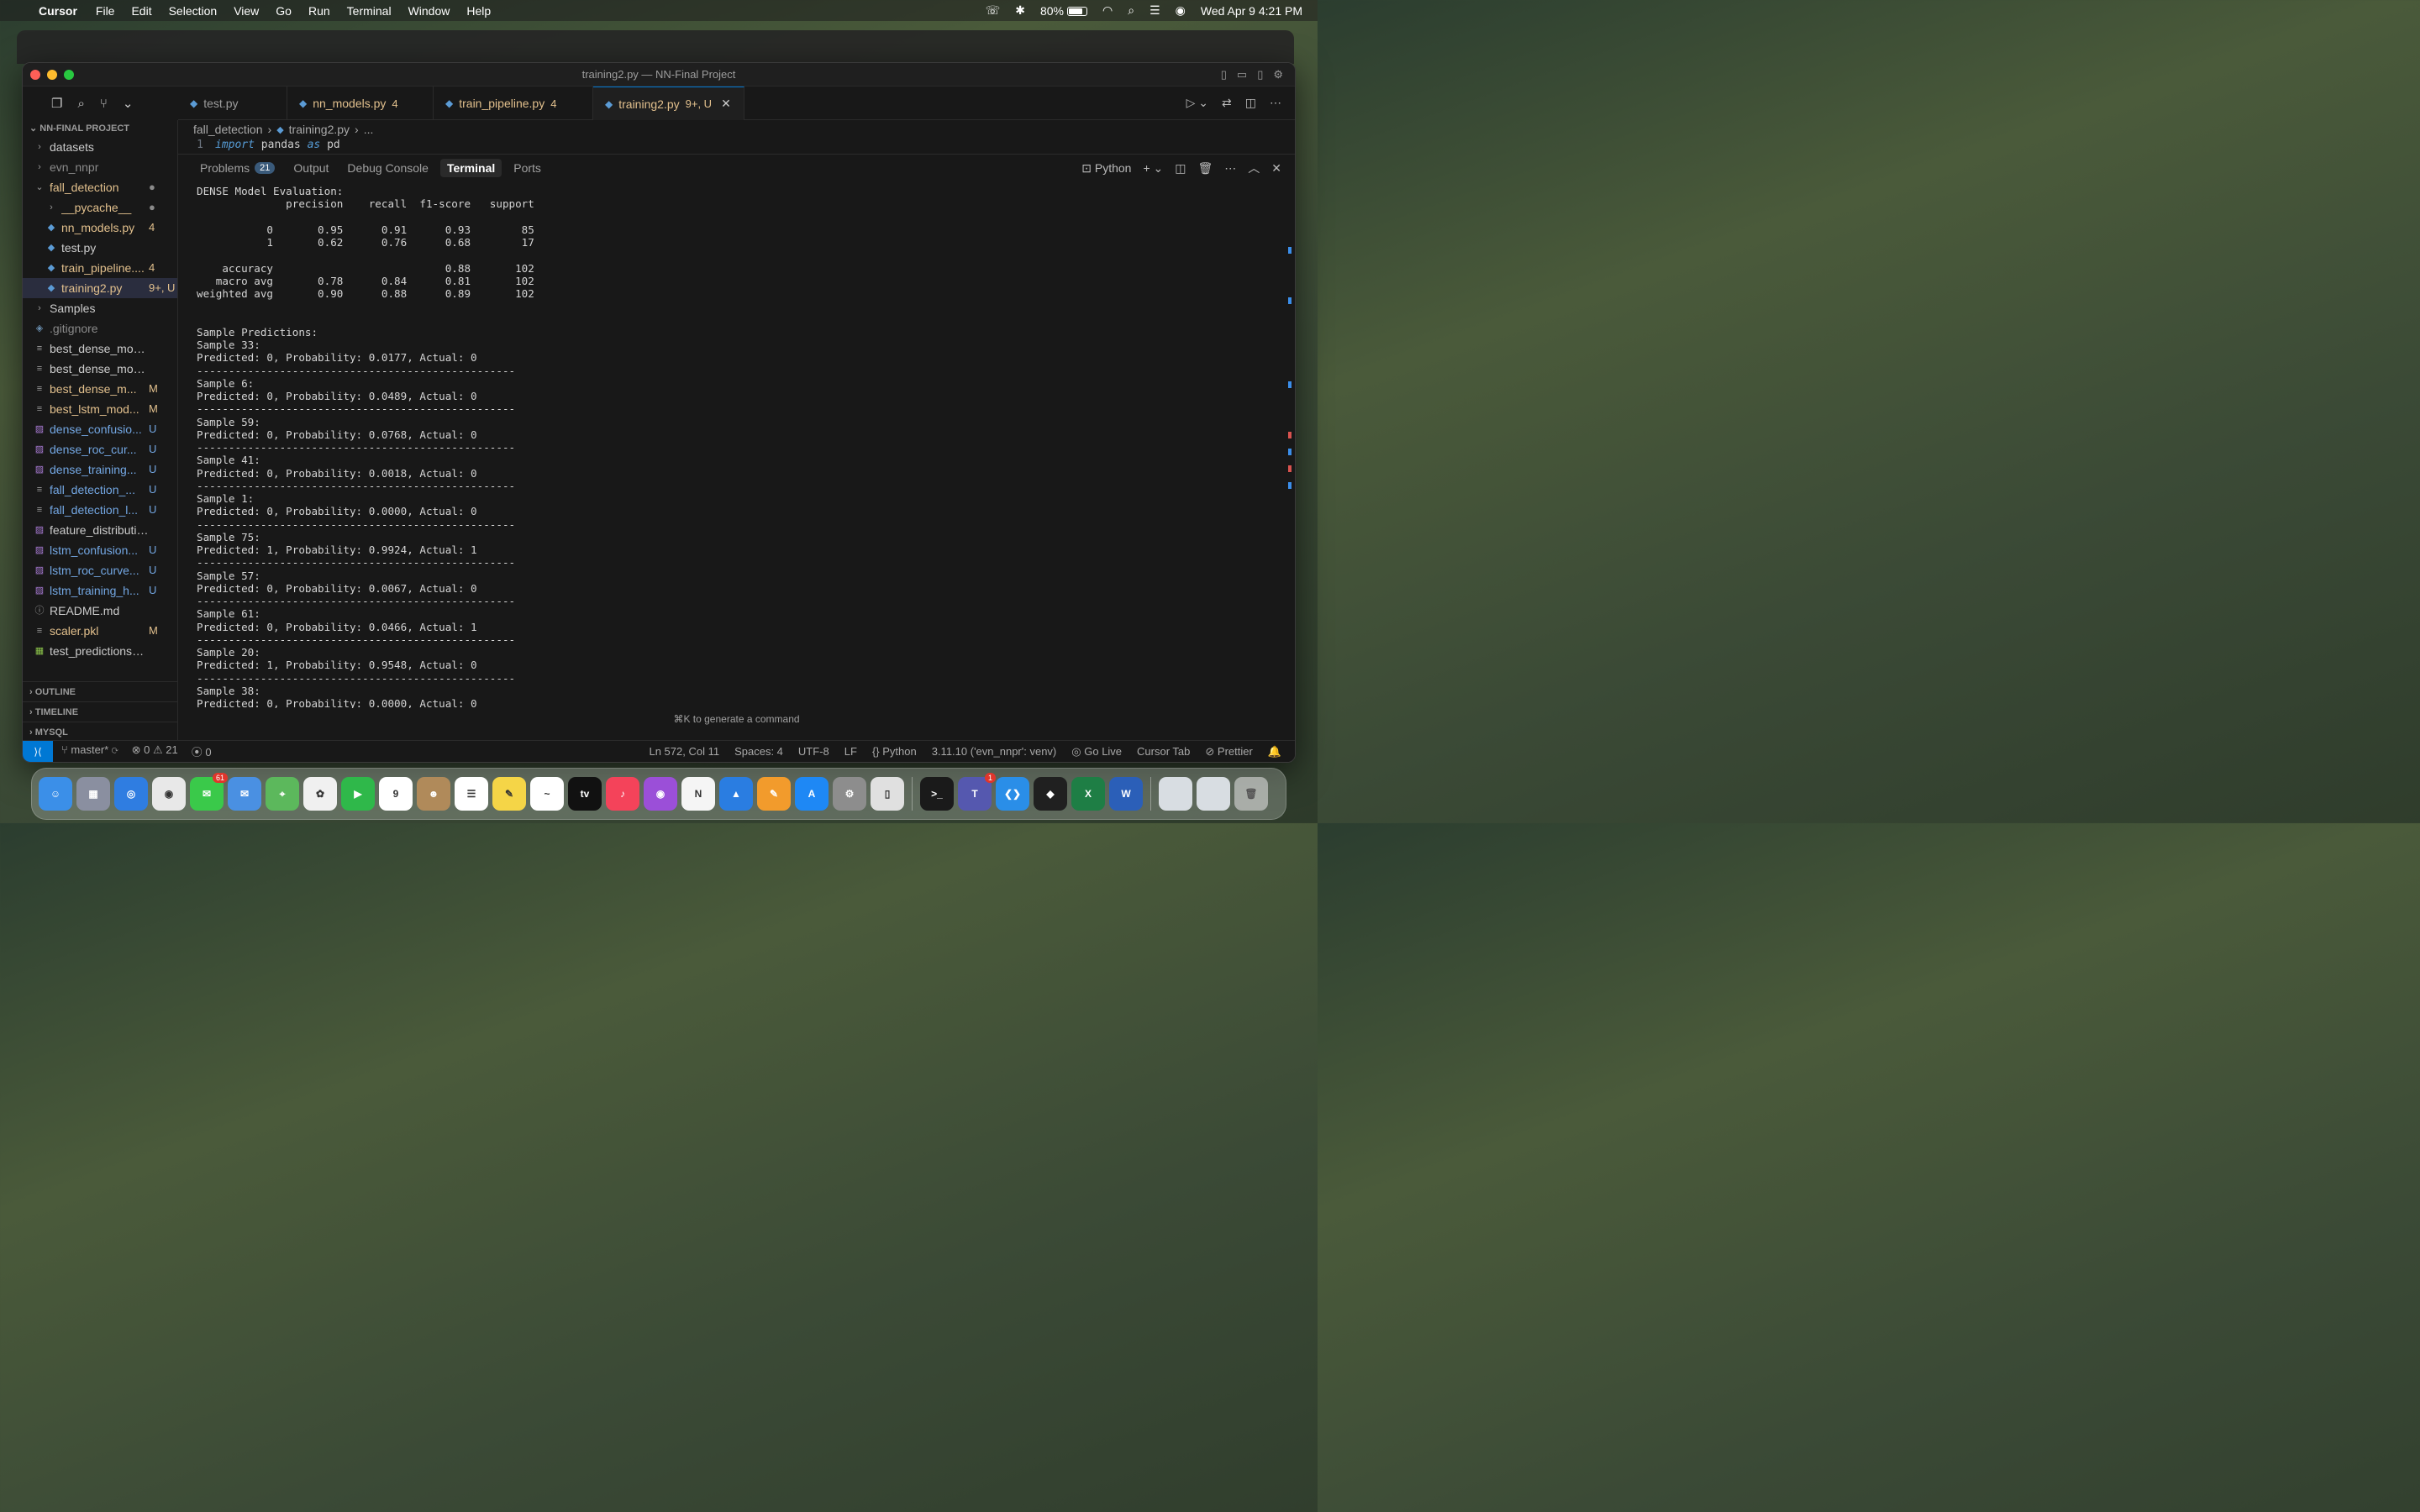  I want to click on file-tree-item: › evn_nnpr, so click(100, 167).